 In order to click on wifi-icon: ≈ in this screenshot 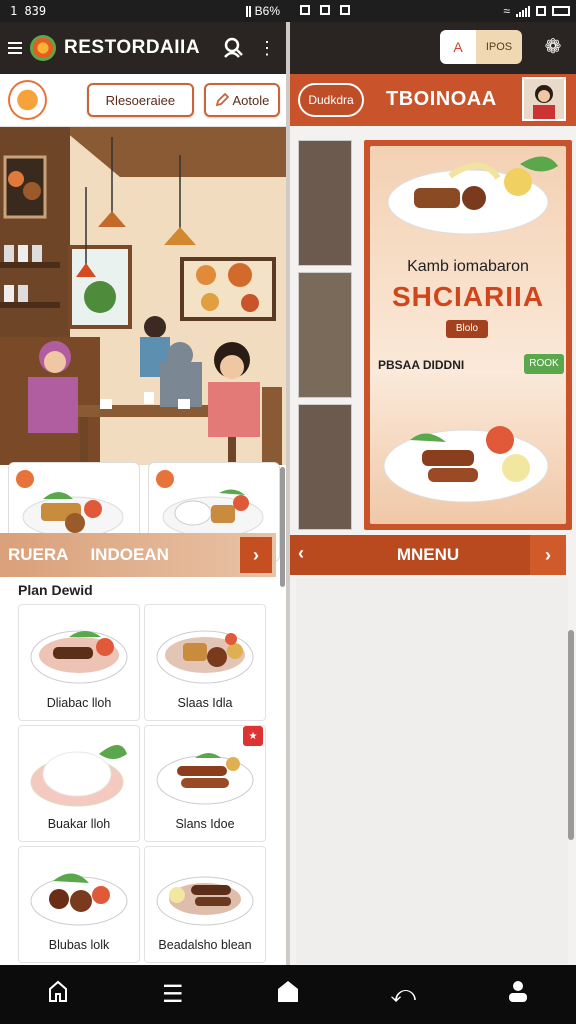, I will do `click(506, 11)`.